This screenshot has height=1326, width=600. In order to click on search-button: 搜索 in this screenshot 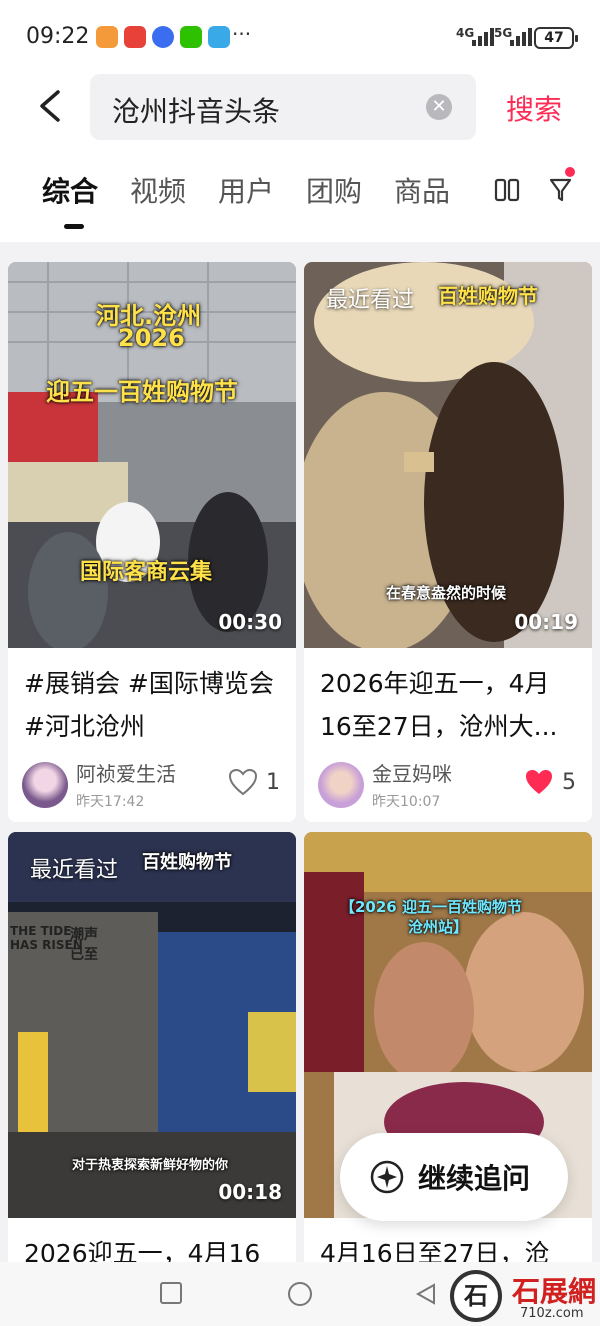, I will do `click(534, 108)`.